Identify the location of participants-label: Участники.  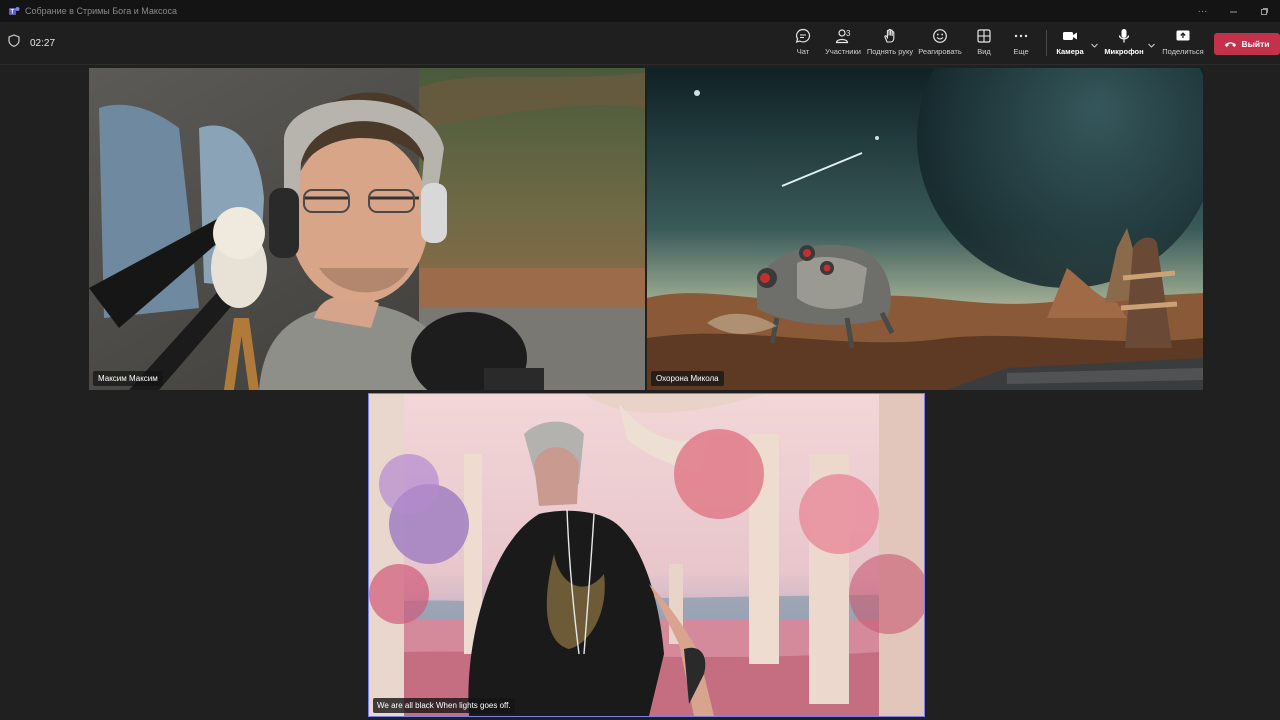
(843, 51).